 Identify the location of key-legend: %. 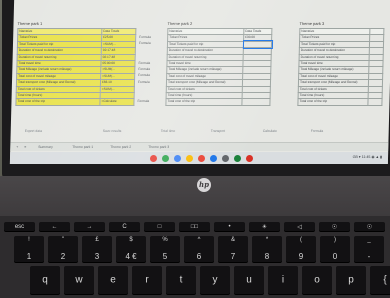
(165, 240).